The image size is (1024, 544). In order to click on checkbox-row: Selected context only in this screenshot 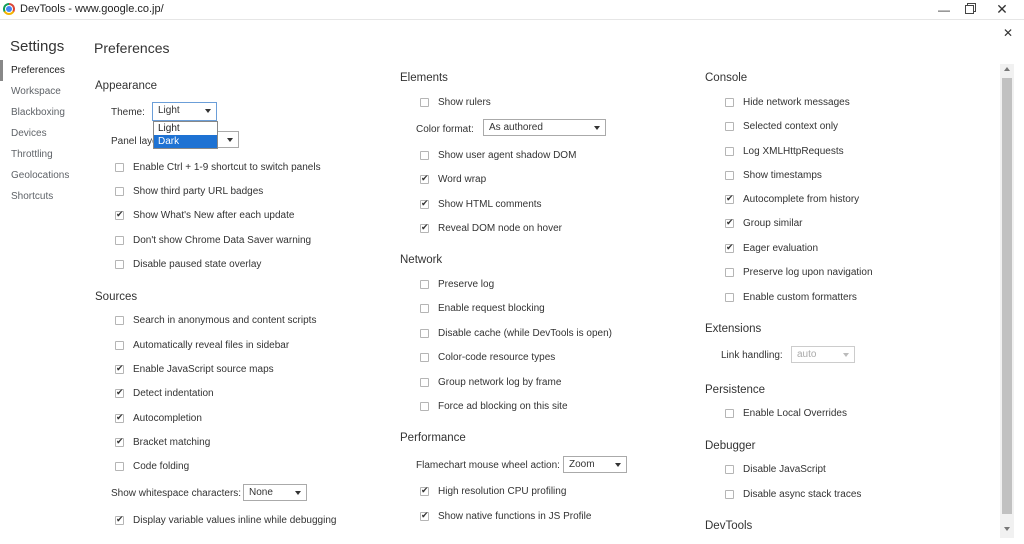, I will do `click(781, 126)`.